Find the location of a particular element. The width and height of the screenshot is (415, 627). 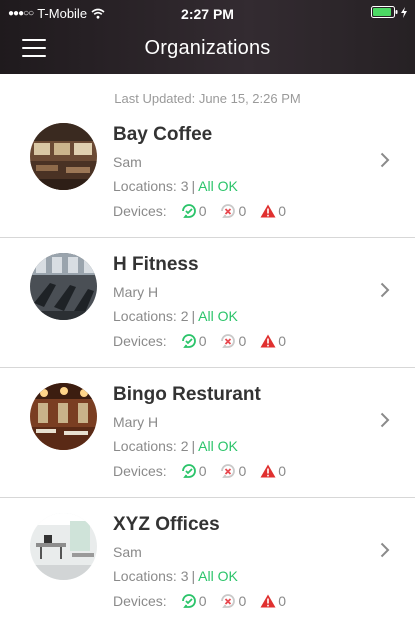

gym-photo-image is located at coordinates (63, 286).